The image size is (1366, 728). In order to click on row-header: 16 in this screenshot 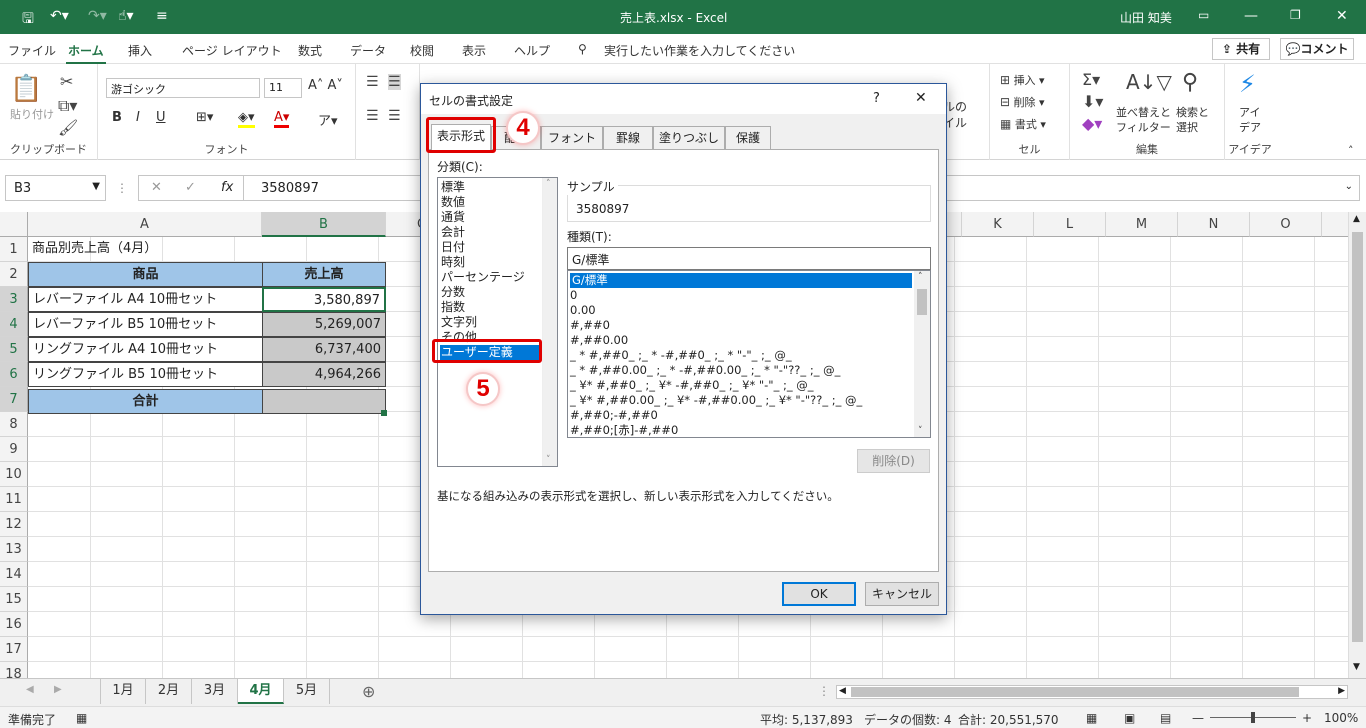, I will do `click(14, 624)`.